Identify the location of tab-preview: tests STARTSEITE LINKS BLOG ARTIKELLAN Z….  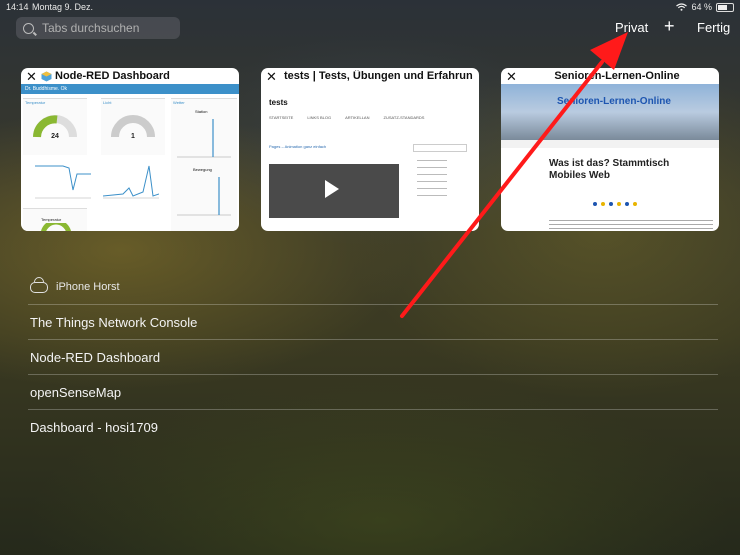
(370, 157).